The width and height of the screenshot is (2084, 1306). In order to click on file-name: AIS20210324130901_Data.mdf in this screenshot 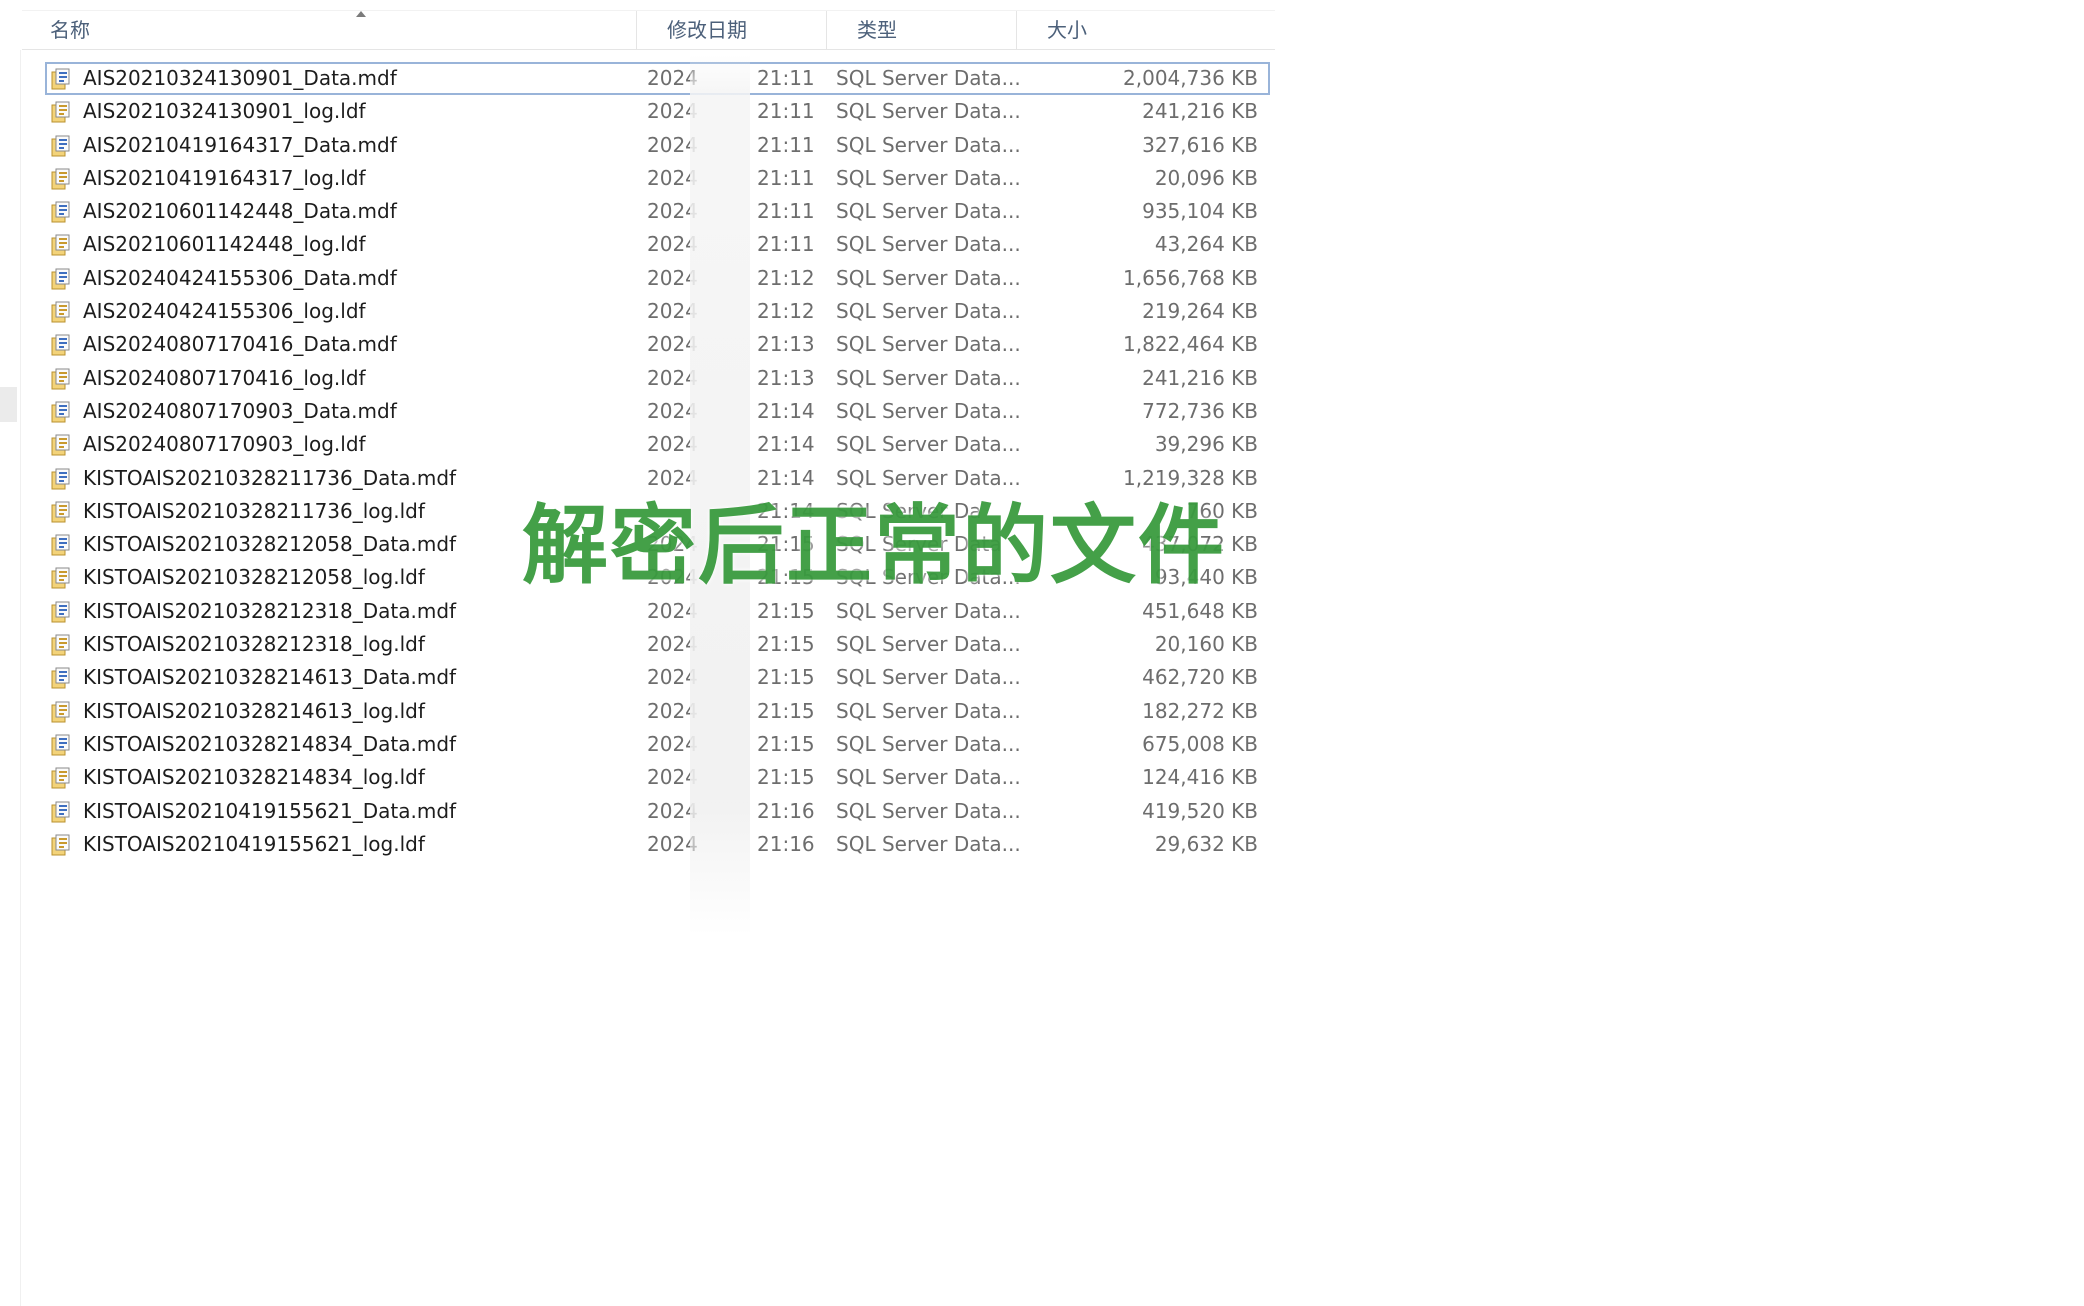, I will do `click(240, 78)`.